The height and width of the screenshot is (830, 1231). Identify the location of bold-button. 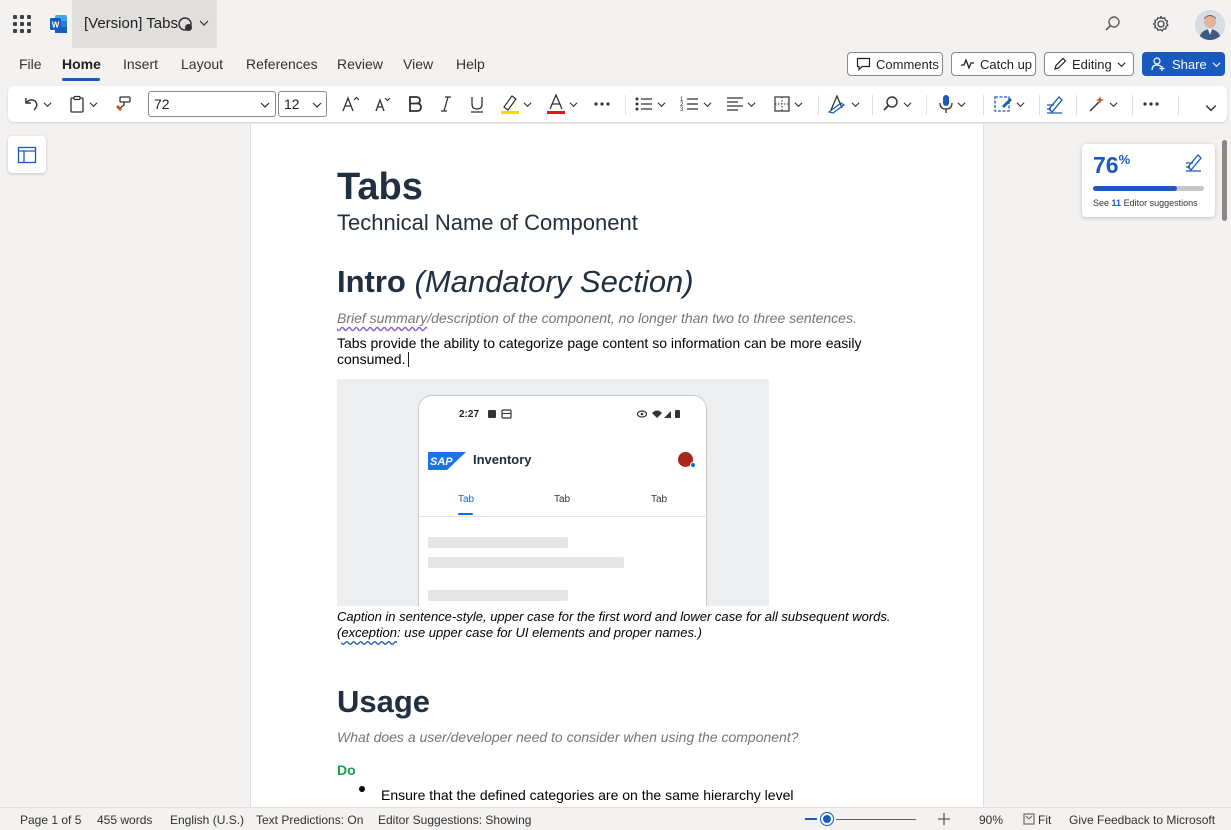
(415, 104).